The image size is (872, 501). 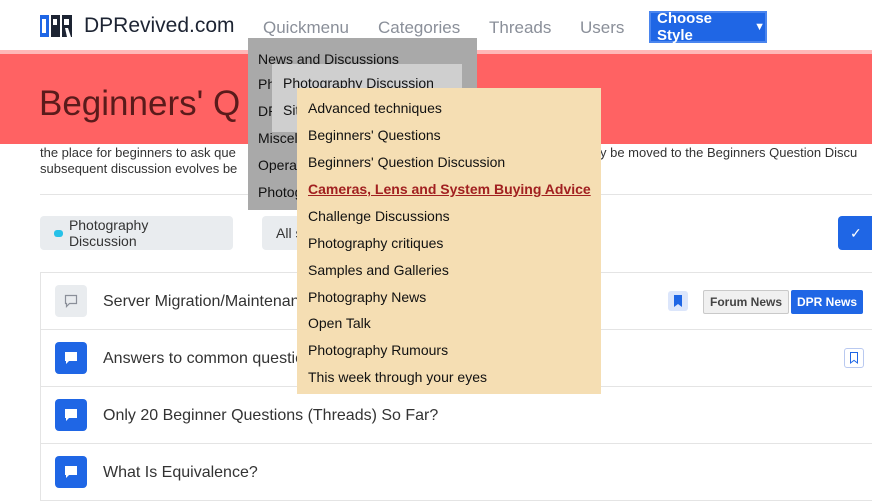 What do you see at coordinates (201, 302) in the screenshot?
I see `thread-title: Server Migration/Maintenan` at bounding box center [201, 302].